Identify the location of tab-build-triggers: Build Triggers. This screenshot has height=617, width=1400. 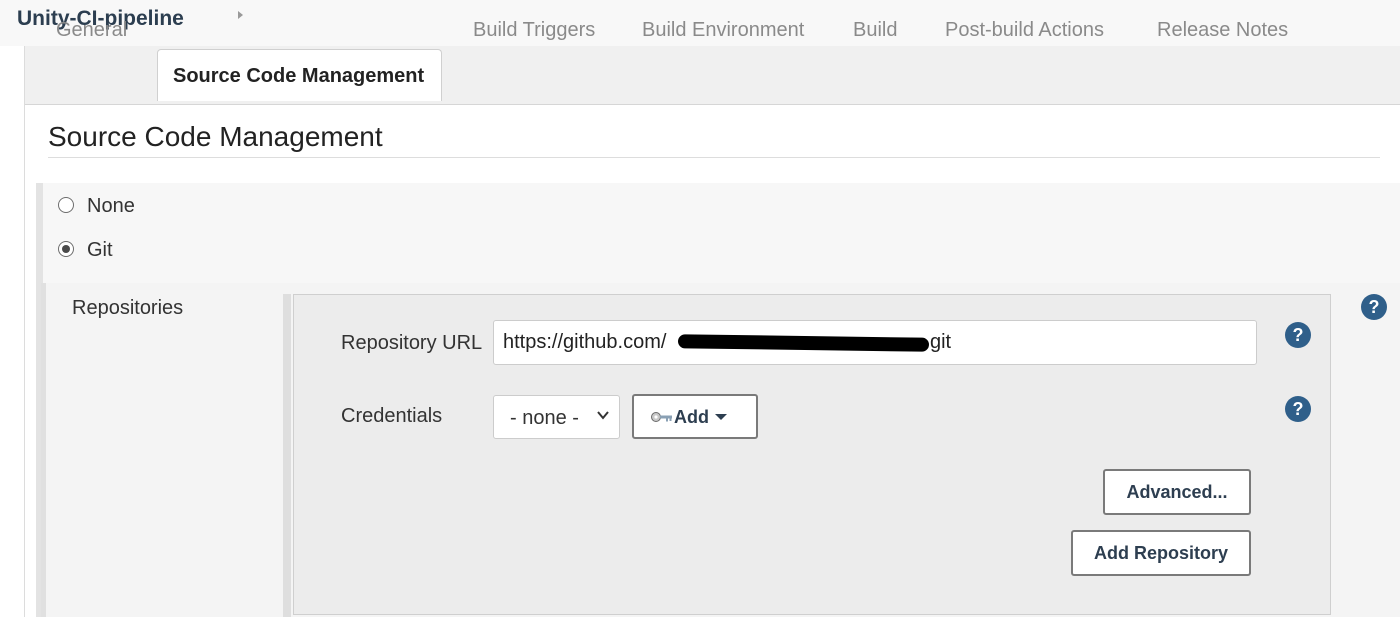
(534, 30).